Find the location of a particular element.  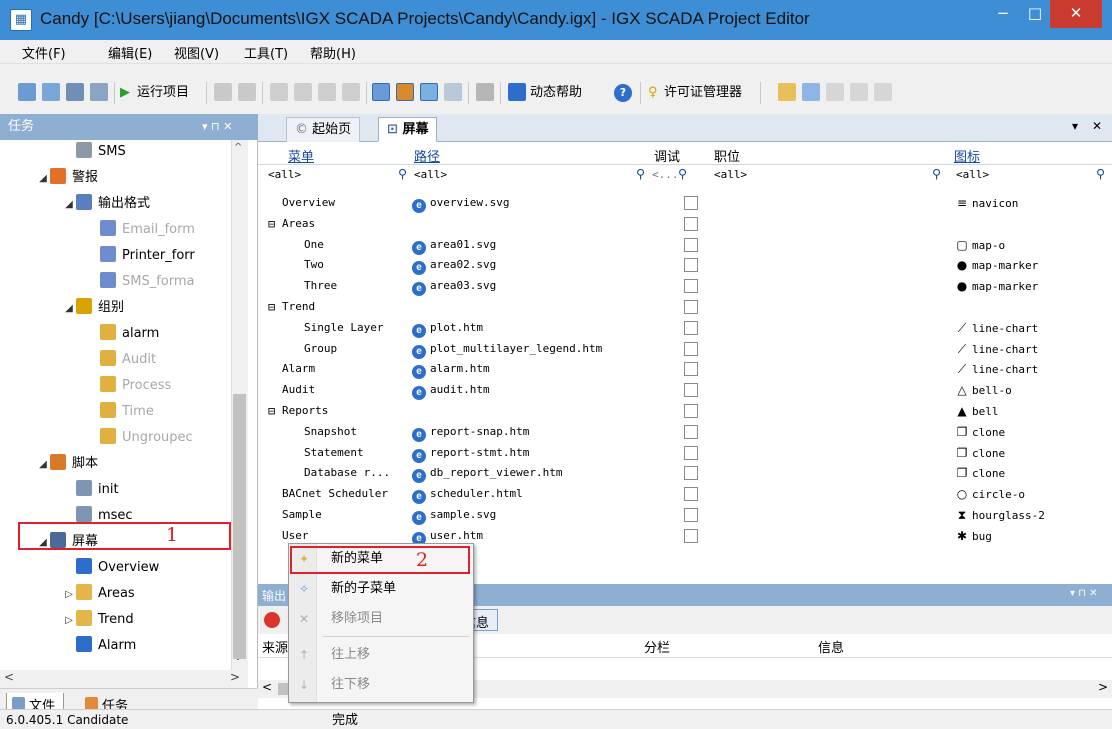

dynamic-help-button: 动态帮助 is located at coordinates (556, 93).